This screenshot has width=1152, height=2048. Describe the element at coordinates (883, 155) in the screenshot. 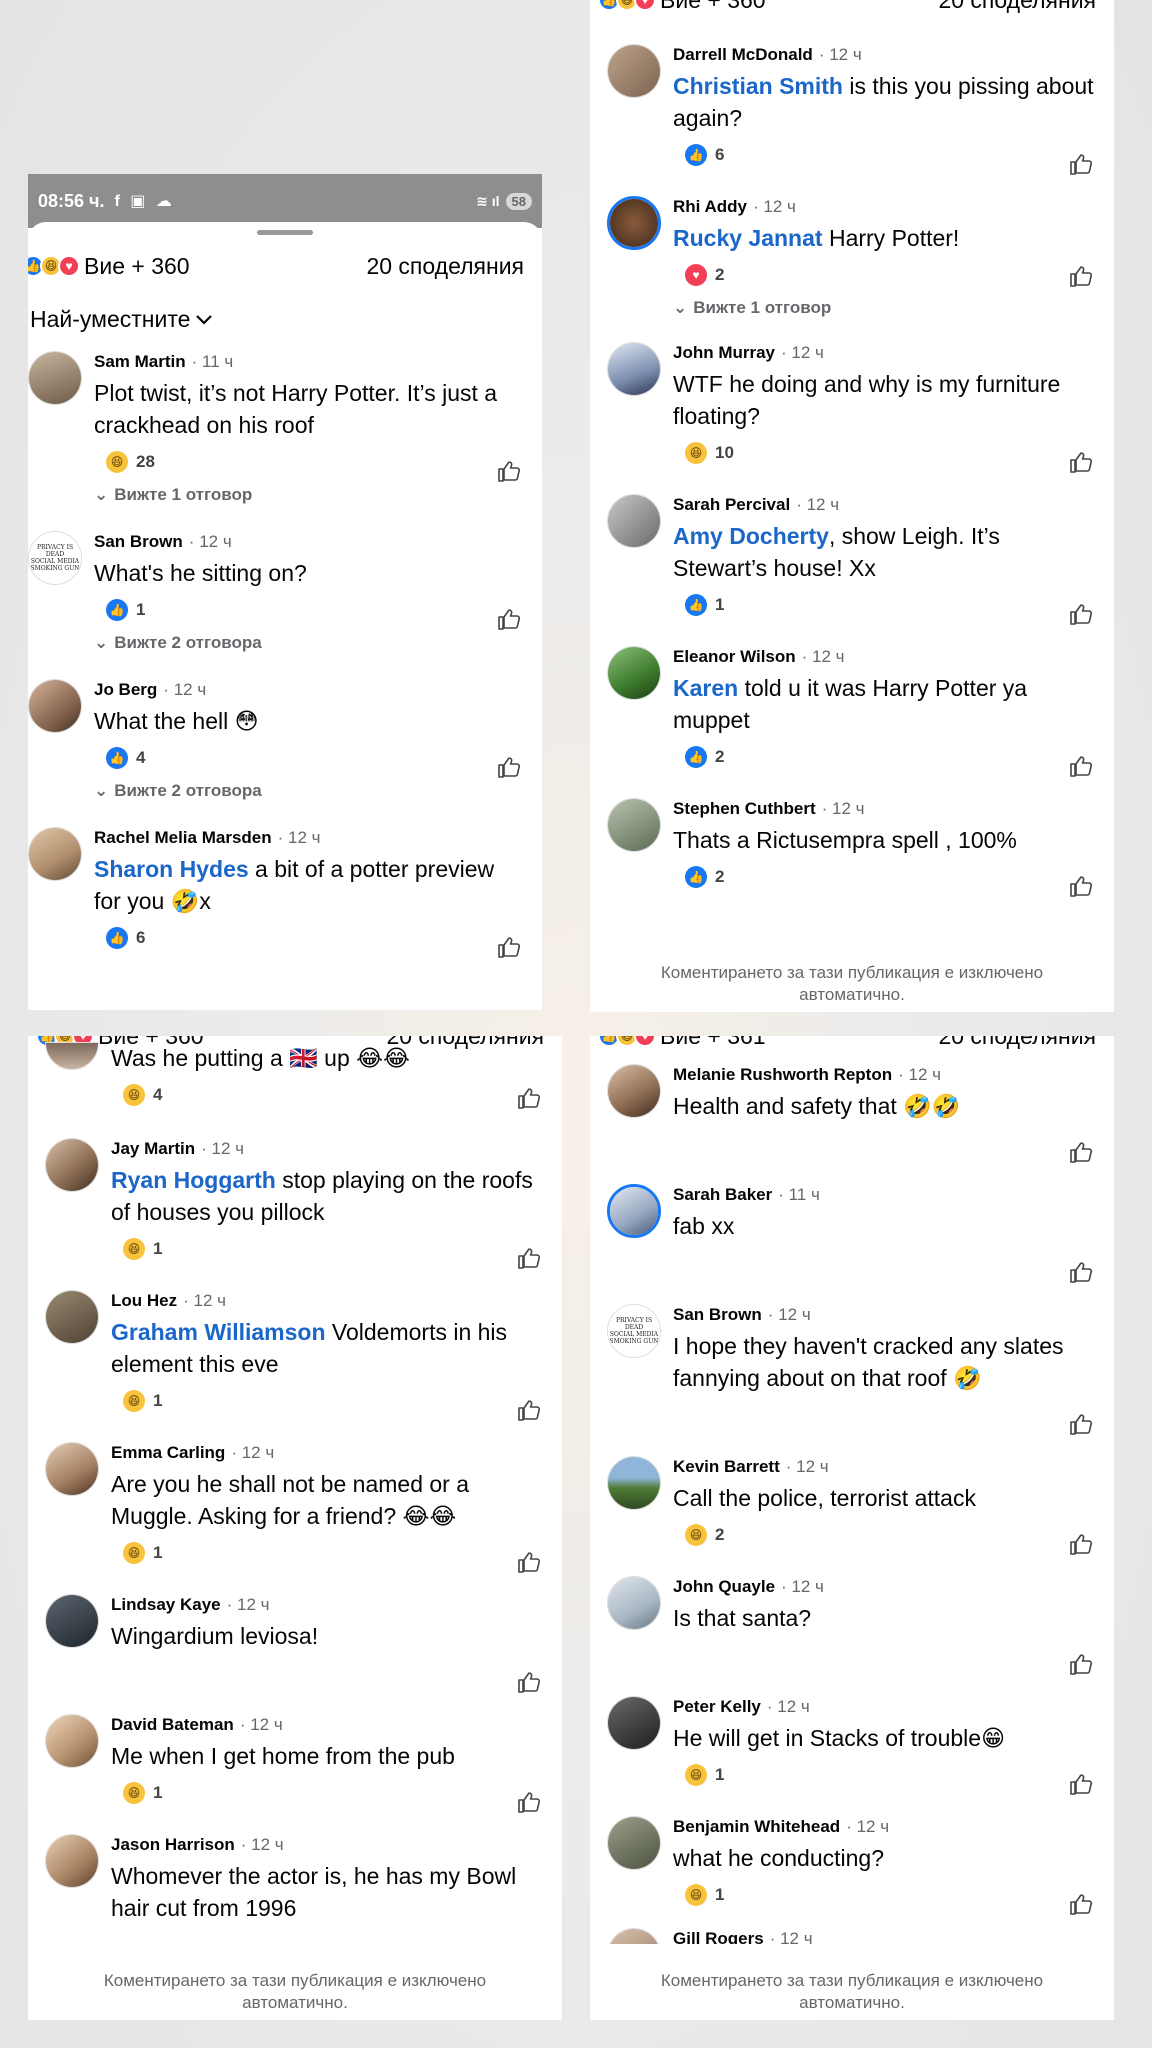

I see `comment-reactions: 👍 6` at that location.